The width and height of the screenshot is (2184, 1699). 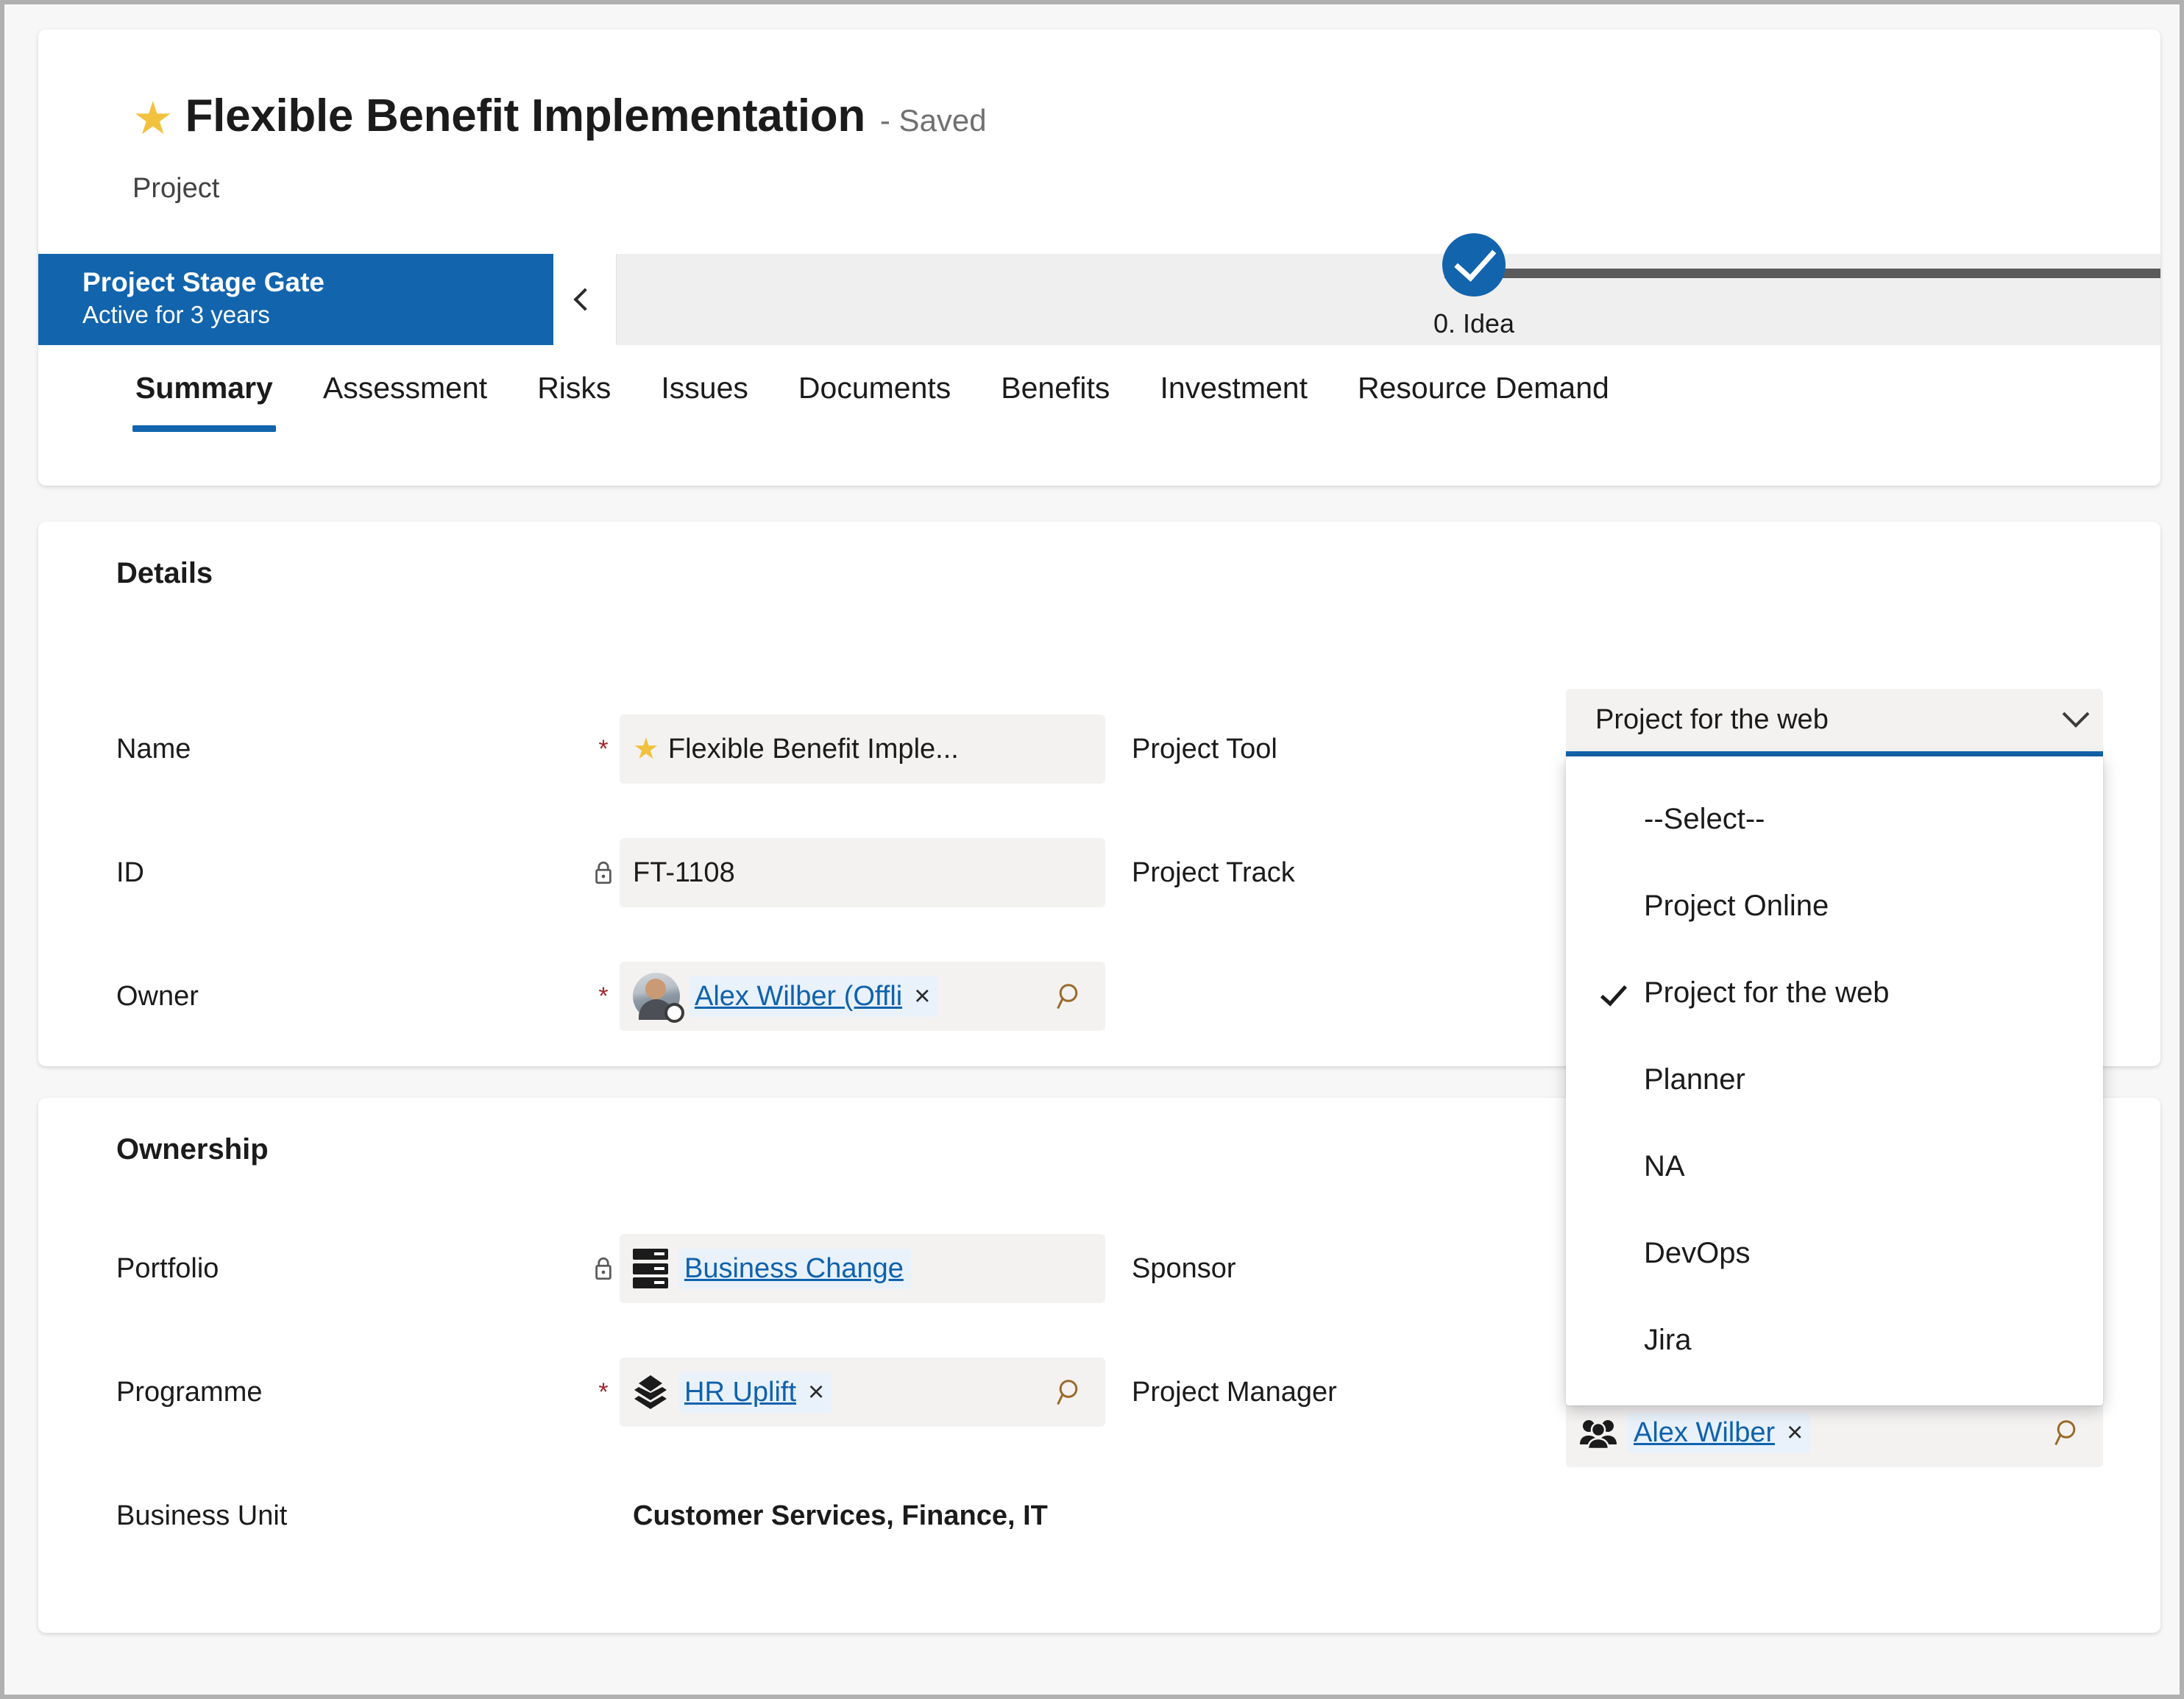 What do you see at coordinates (658, 998) in the screenshot?
I see `avatar` at bounding box center [658, 998].